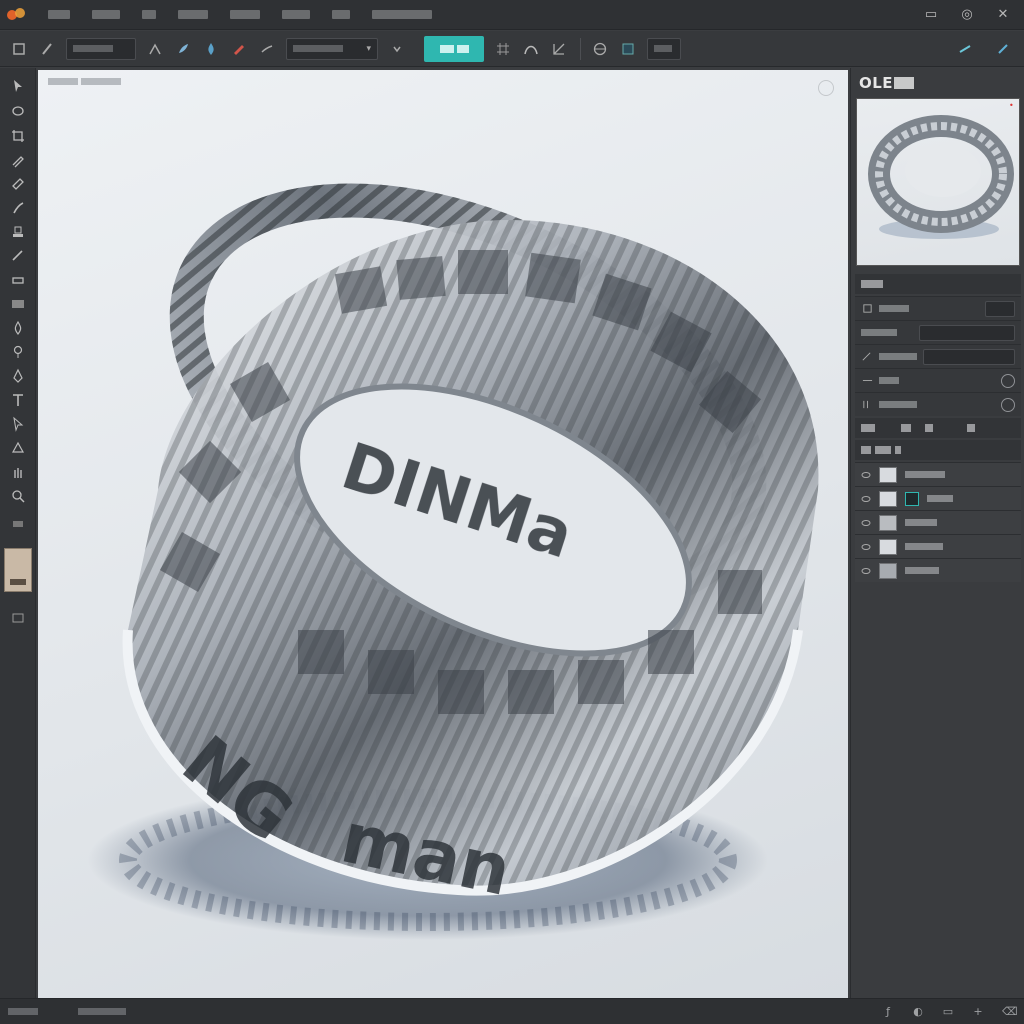 The height and width of the screenshot is (1024, 1024). I want to click on preview-close-icon: •, so click(1012, 106).